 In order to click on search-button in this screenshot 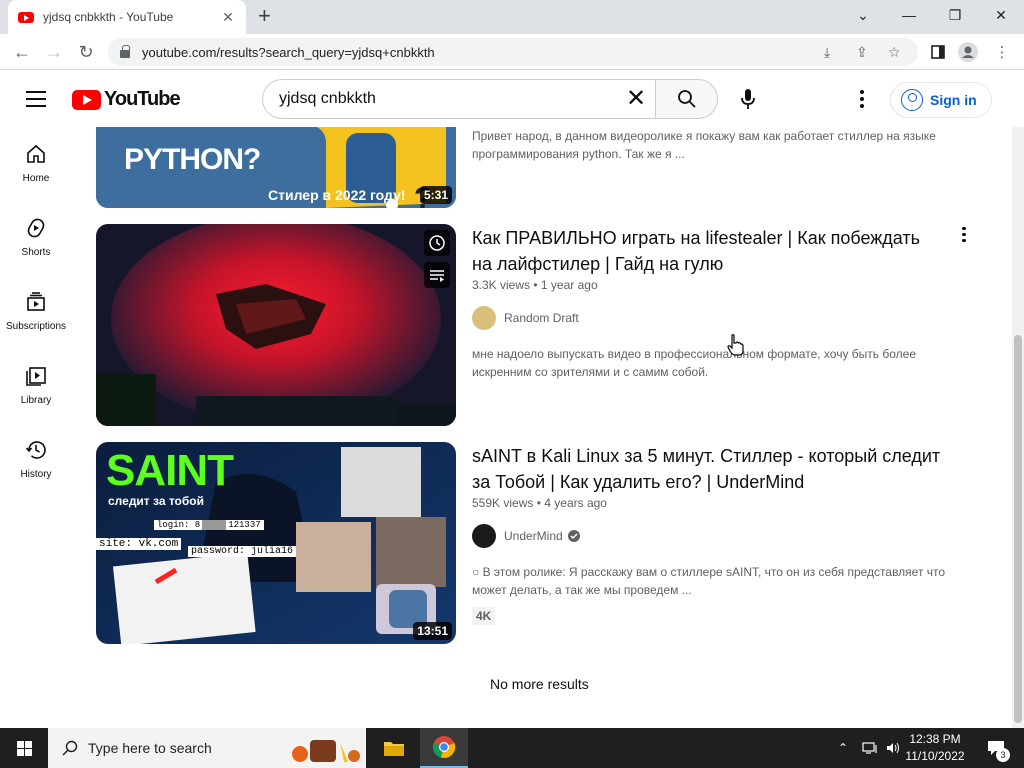, I will do `click(686, 99)`.